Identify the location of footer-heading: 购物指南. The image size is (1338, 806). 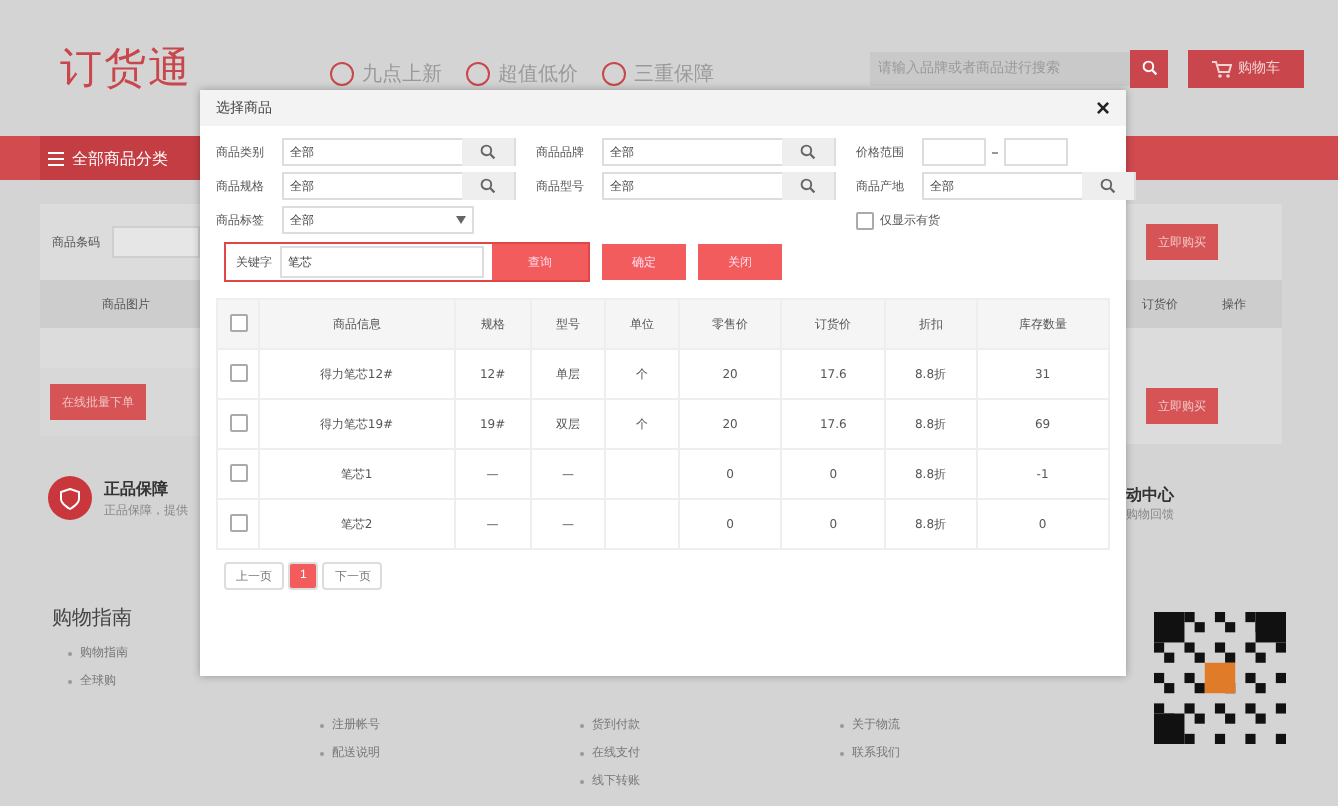
(92, 619).